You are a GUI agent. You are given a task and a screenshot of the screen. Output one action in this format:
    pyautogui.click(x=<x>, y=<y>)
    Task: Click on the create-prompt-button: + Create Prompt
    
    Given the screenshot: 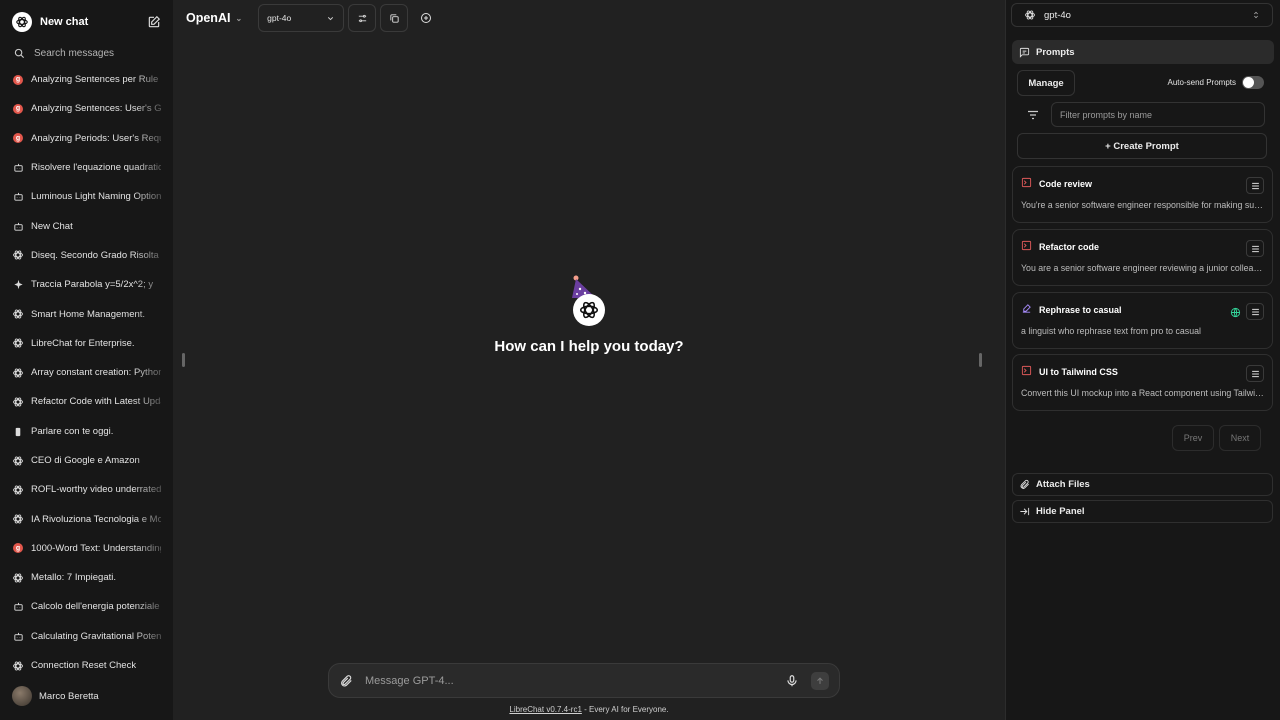 What is the action you would take?
    pyautogui.click(x=1142, y=146)
    